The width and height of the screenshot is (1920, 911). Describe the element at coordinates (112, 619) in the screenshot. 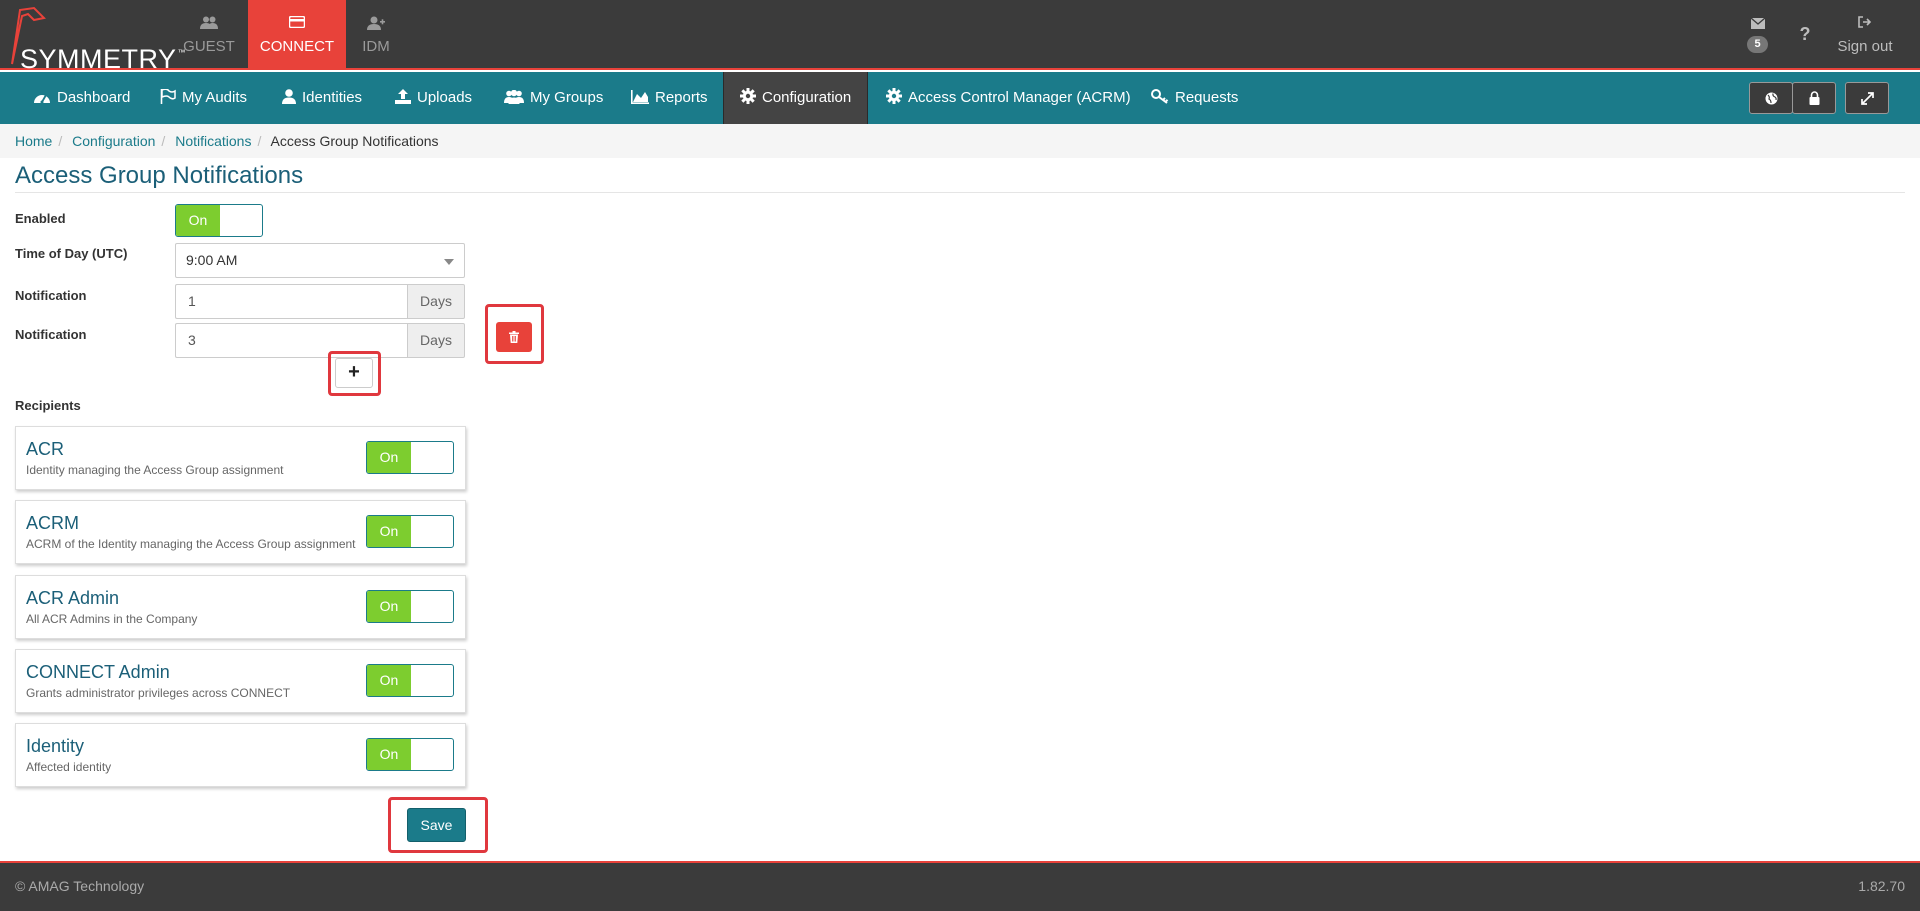

I see `recipient-description: All ACR Admins in the Company` at that location.